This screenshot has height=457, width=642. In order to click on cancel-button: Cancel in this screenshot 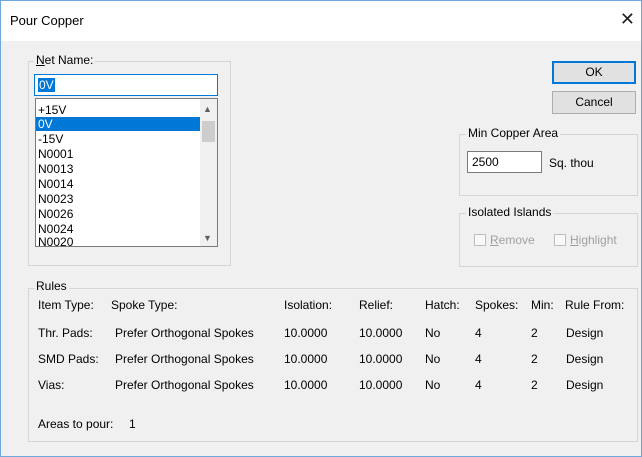, I will do `click(594, 102)`.